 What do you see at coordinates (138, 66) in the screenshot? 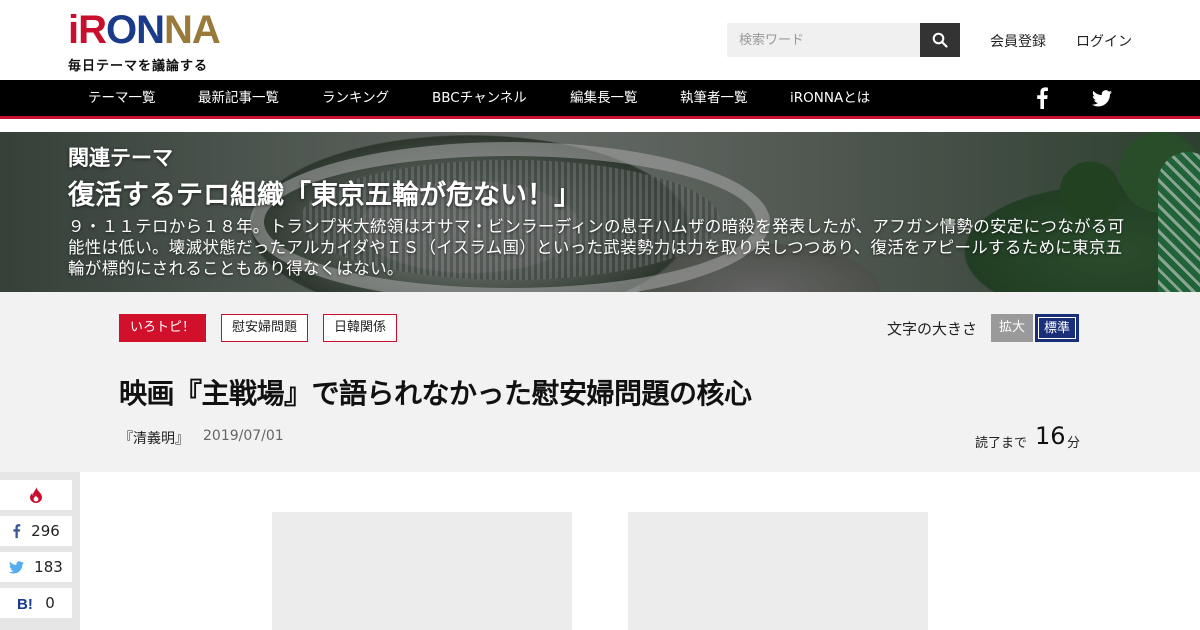
I see `logo-tagline: 毎日テーマを議論する` at bounding box center [138, 66].